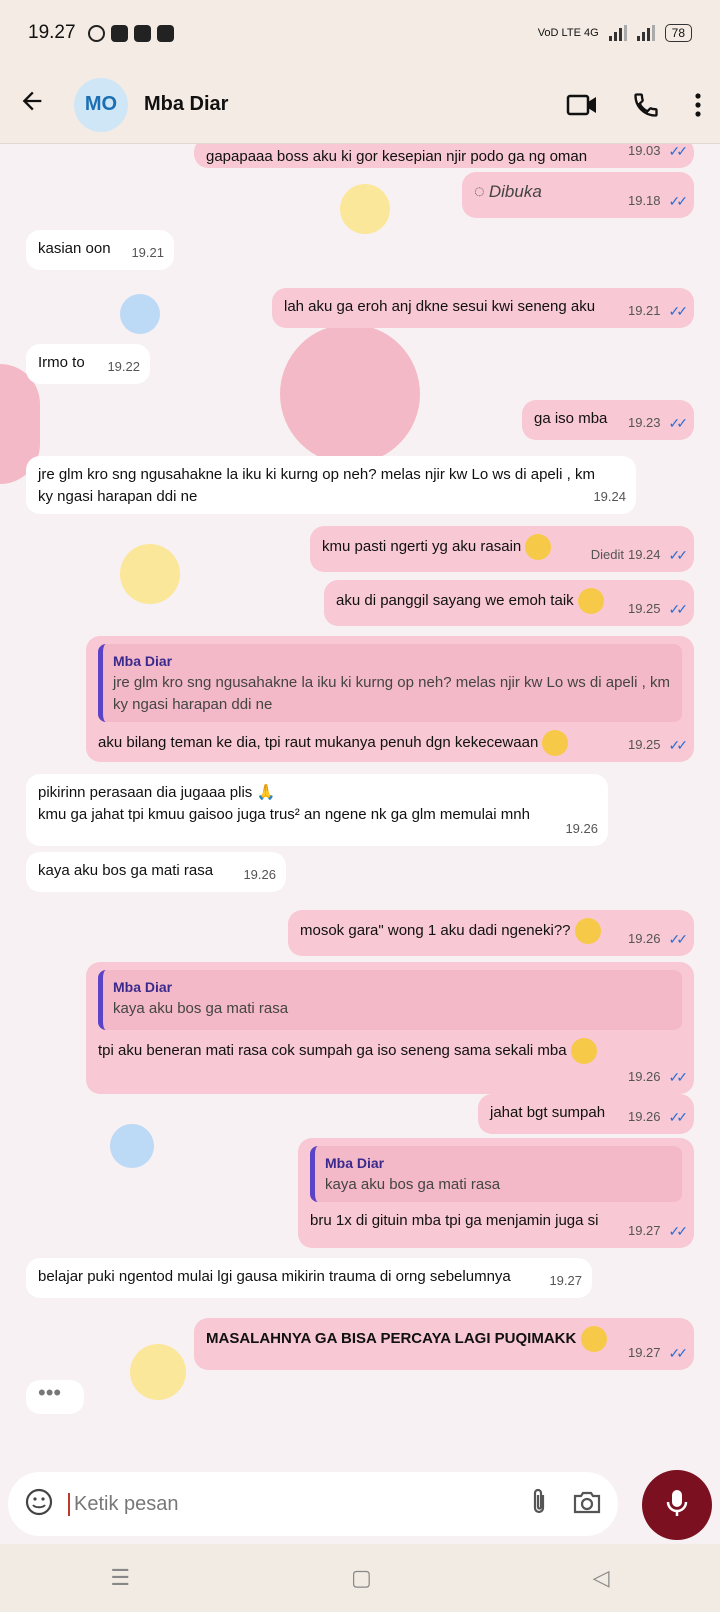 The height and width of the screenshot is (1612, 720). Describe the element at coordinates (266, 792) in the screenshot. I see `pray-emoji-icon: 🙏` at that location.